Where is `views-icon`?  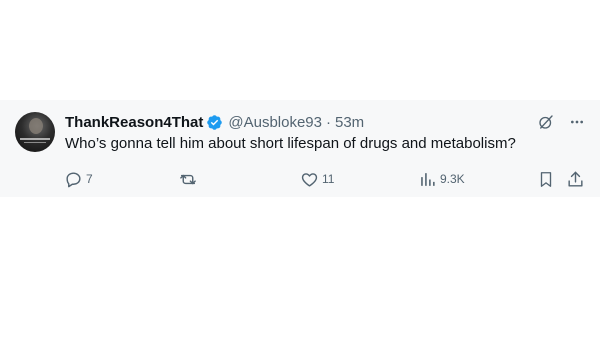
views-icon is located at coordinates (427, 179).